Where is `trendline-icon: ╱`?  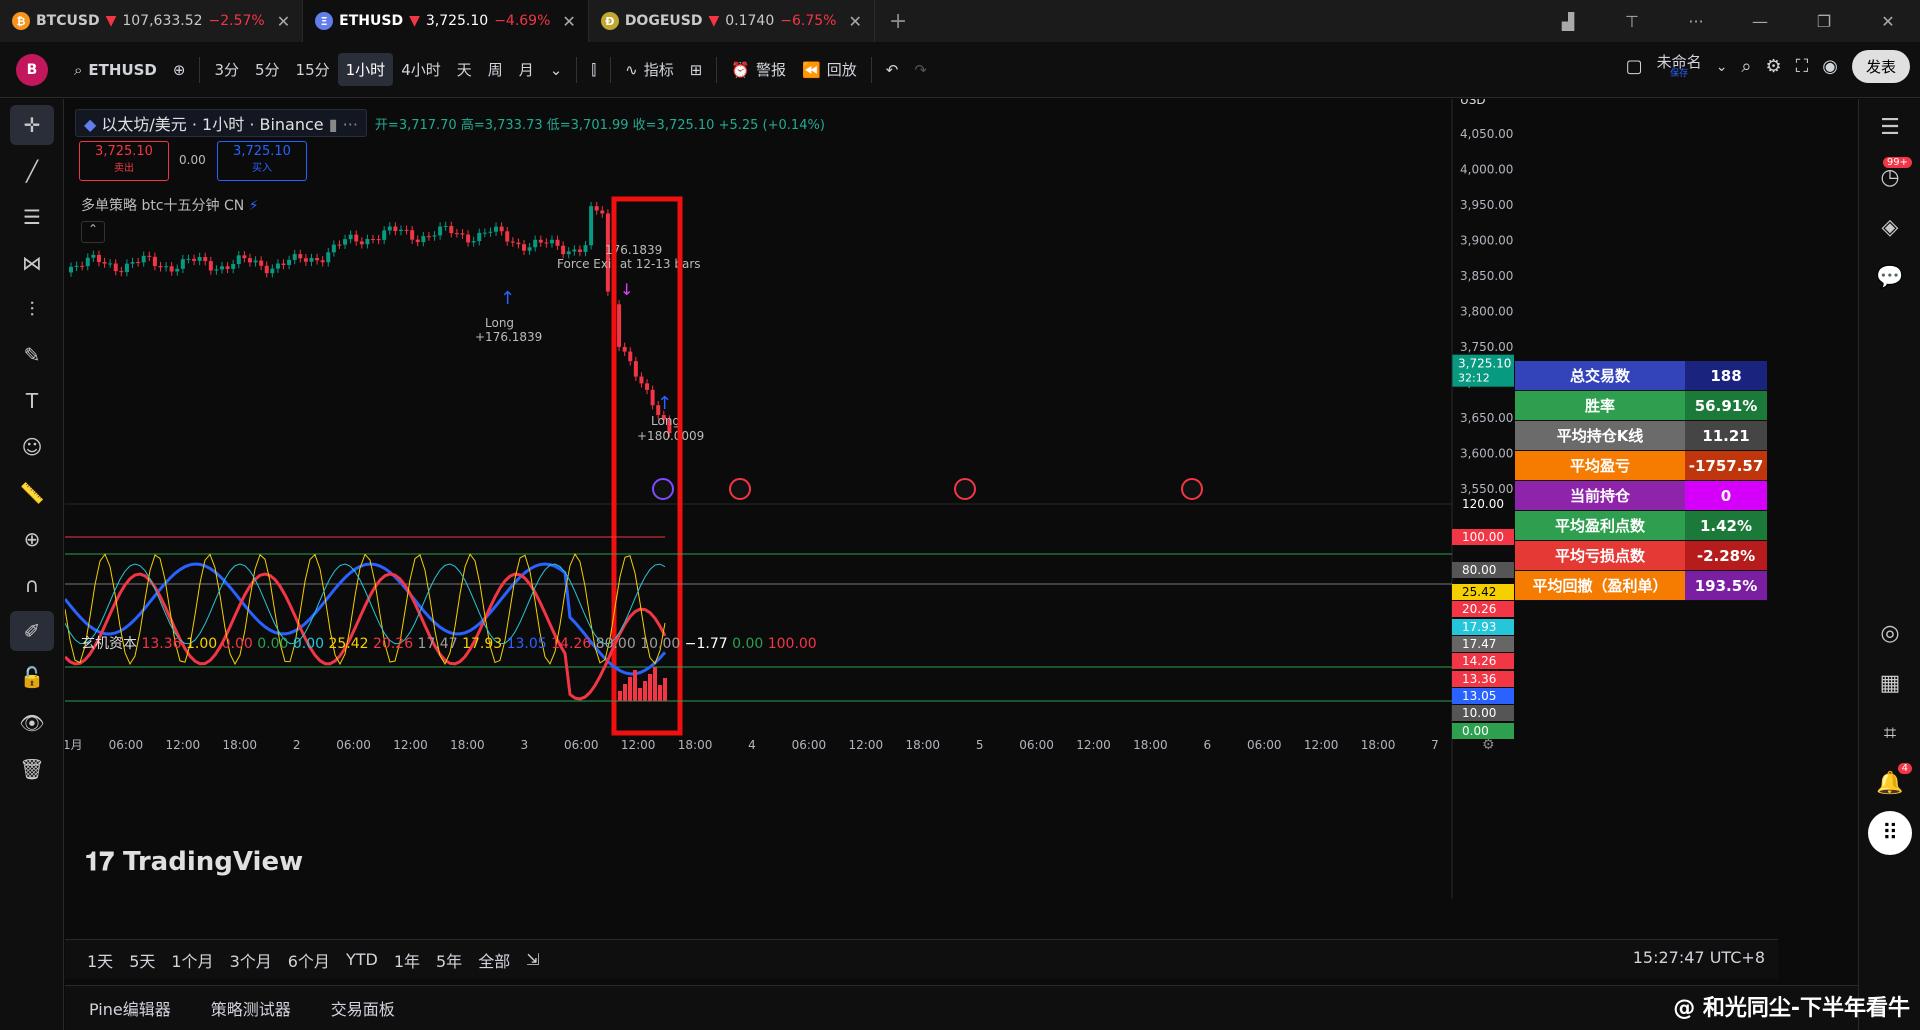
trendline-icon: ╱ is located at coordinates (32, 171).